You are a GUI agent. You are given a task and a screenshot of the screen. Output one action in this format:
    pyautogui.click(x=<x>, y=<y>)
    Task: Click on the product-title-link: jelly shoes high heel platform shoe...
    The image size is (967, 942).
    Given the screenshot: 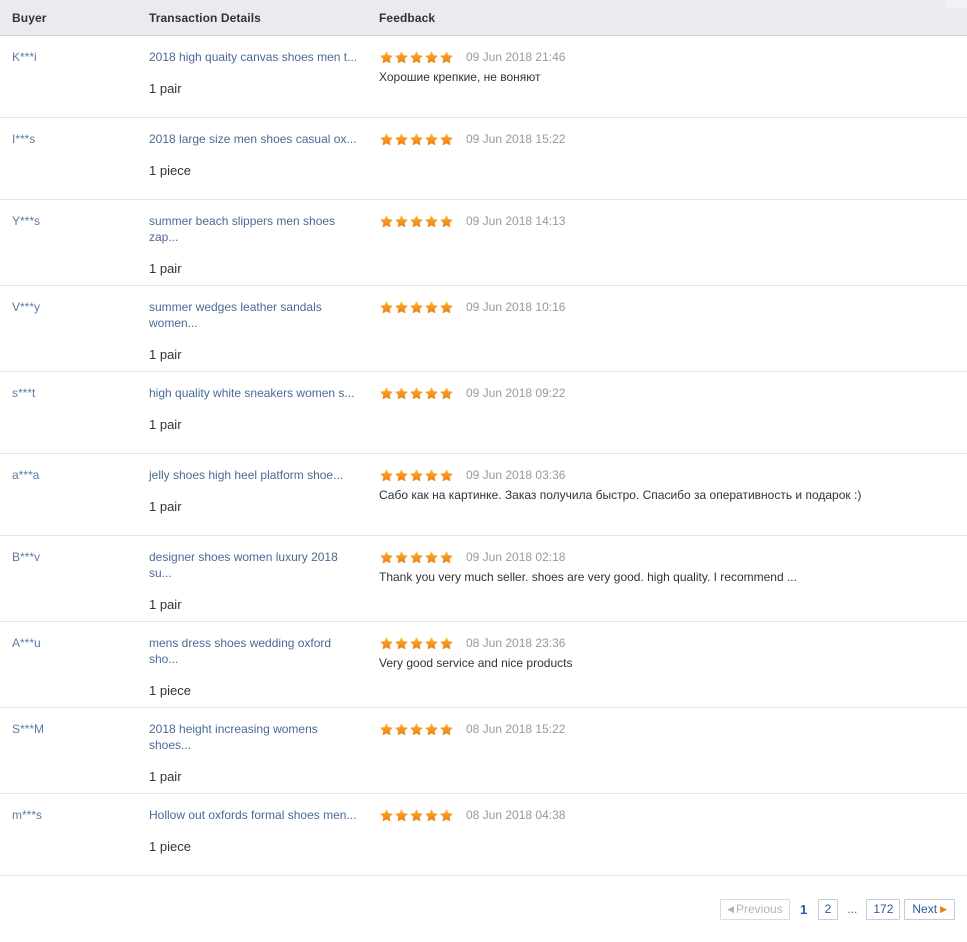 What is the action you would take?
    pyautogui.click(x=254, y=475)
    